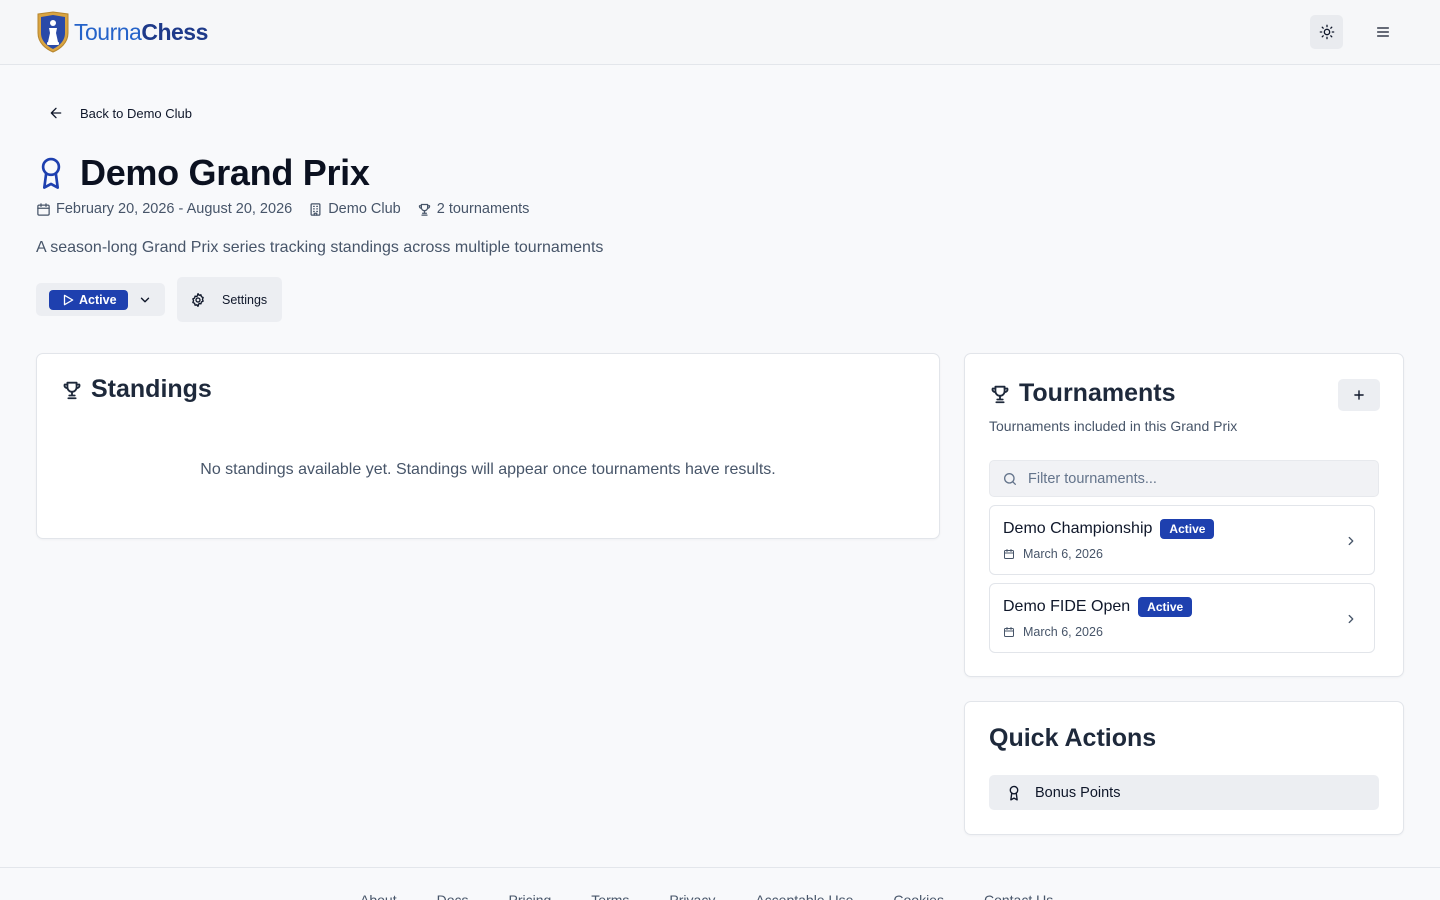  I want to click on quick-actions-title: Quick Actions, so click(1073, 738).